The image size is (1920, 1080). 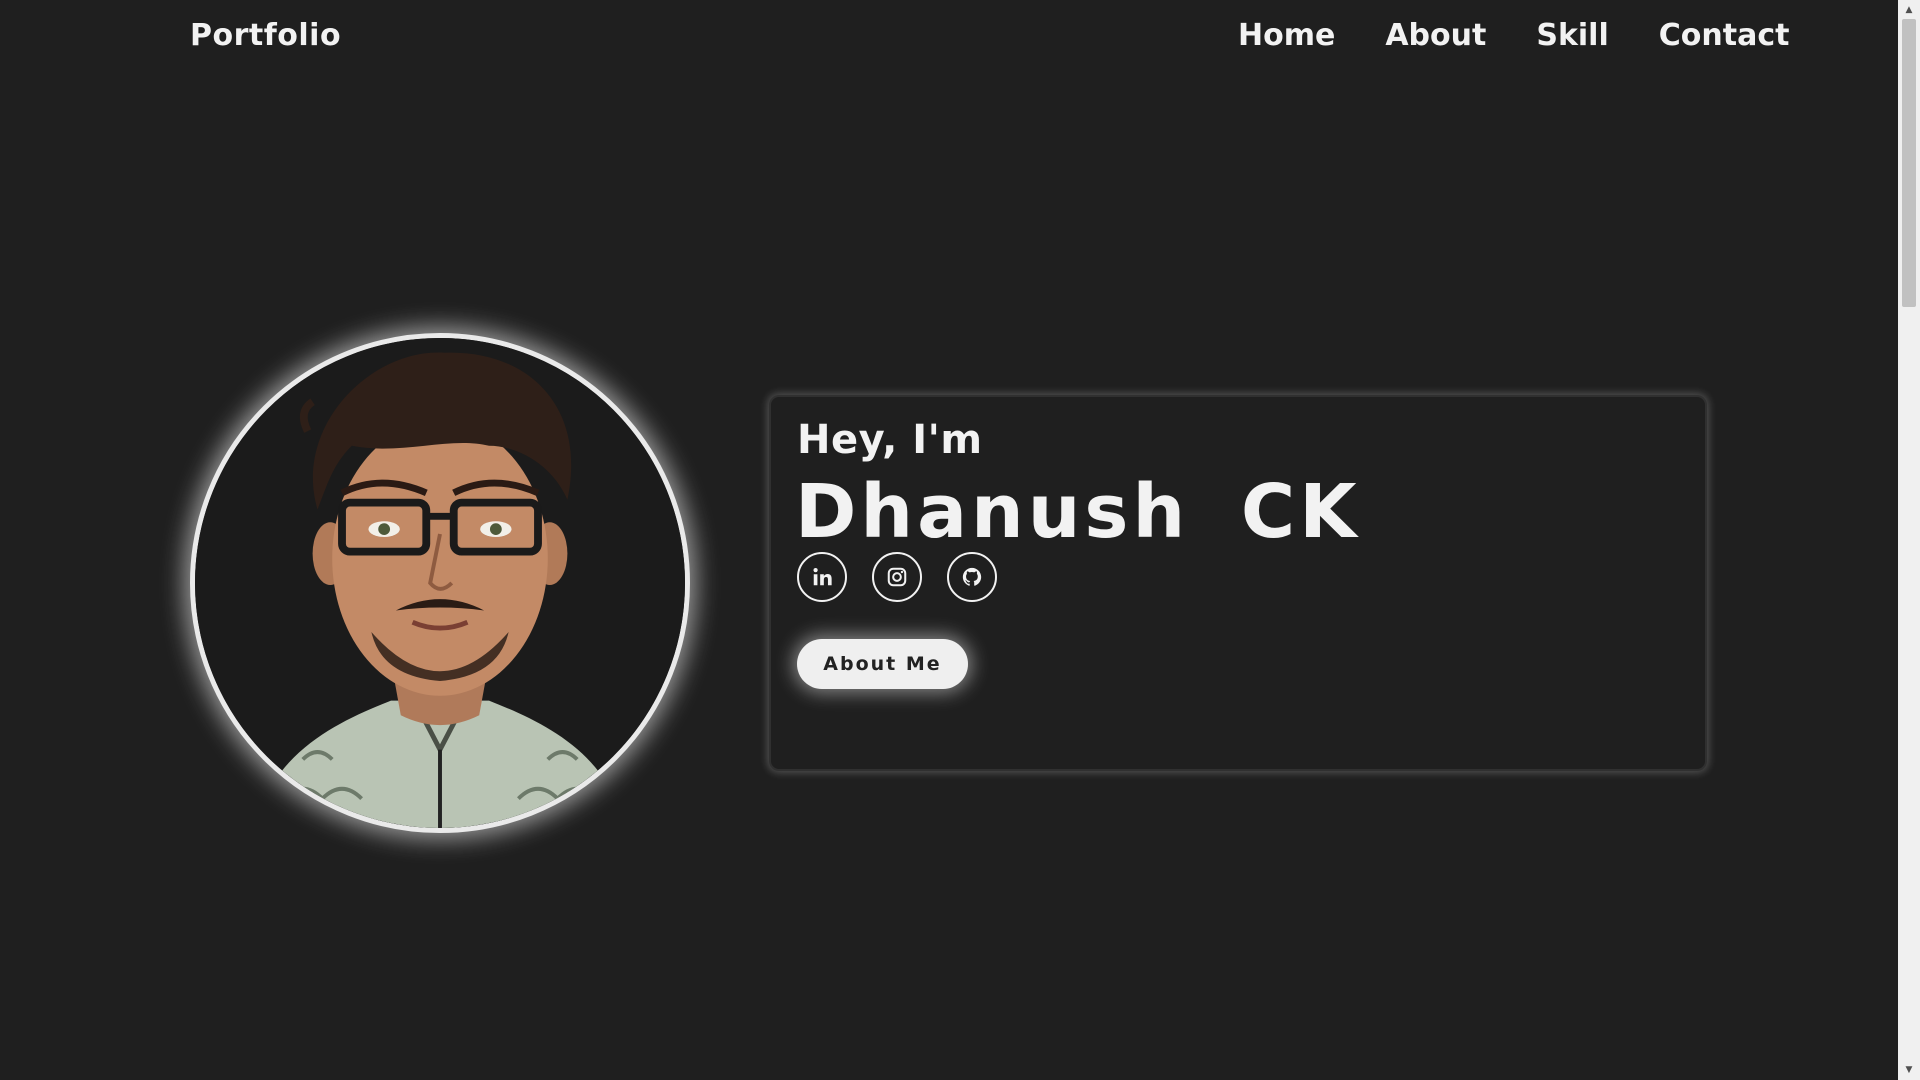 I want to click on instagram-icon, so click(x=897, y=577).